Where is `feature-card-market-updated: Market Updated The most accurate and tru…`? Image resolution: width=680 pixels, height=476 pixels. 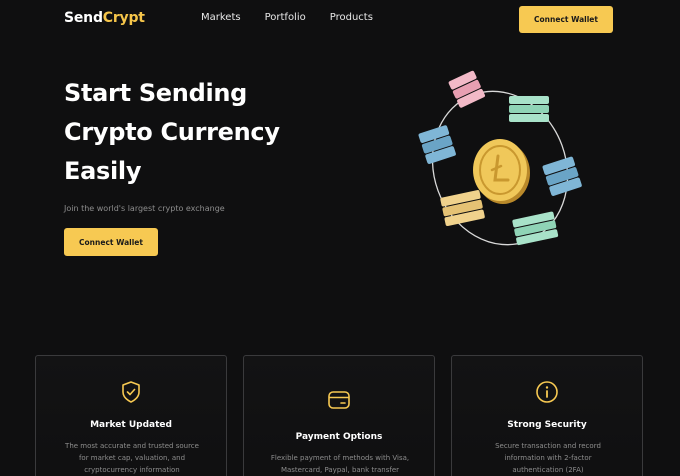
feature-card-market-updated: Market Updated The most accurate and tru… is located at coordinates (131, 415).